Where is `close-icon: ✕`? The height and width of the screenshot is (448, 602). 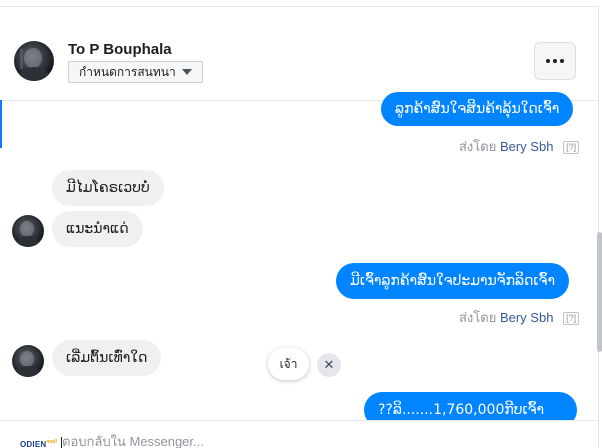
close-icon: ✕ is located at coordinates (329, 365).